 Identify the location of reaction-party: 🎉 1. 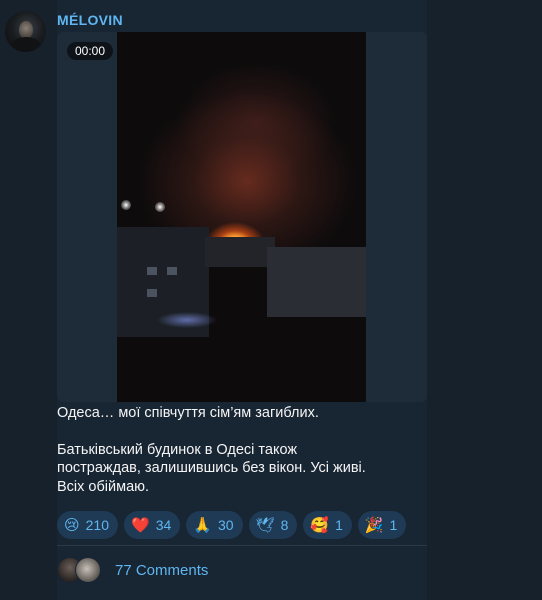
(382, 525).